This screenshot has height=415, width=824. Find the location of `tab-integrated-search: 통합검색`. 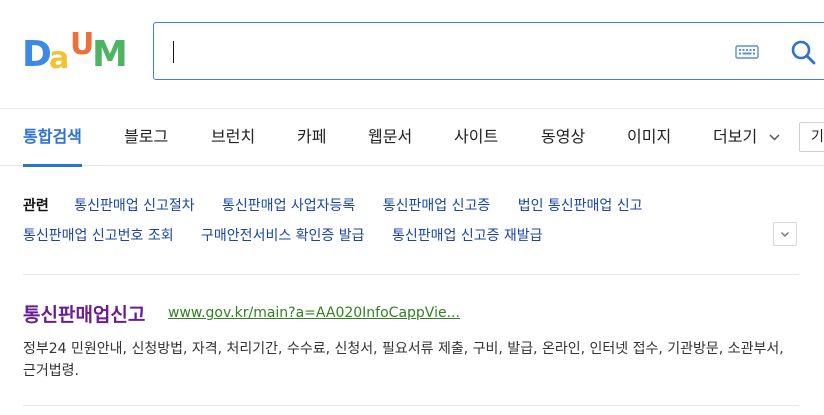

tab-integrated-search: 통합검색 is located at coordinates (52, 138).